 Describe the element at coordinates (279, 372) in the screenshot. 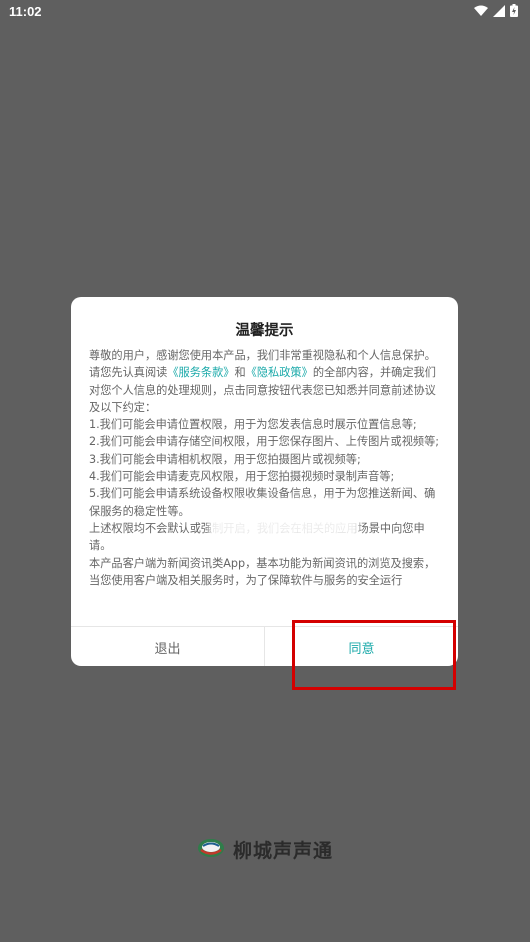

I see `privacy-link: 《隐私政策》` at that location.